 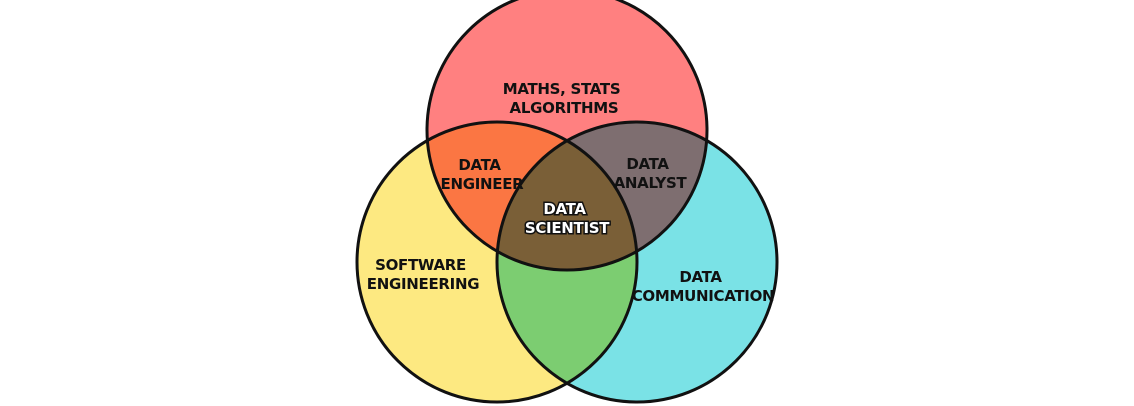 What do you see at coordinates (564, 98) in the screenshot?
I see `maths-stats-label: MATHS, STATS ALGORITHMS` at bounding box center [564, 98].